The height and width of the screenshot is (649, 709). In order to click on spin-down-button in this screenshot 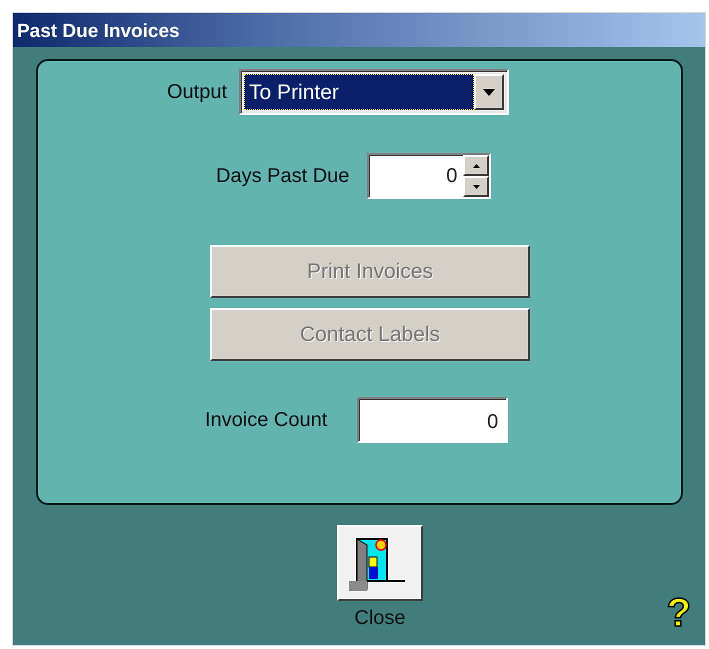, I will do `click(476, 186)`.